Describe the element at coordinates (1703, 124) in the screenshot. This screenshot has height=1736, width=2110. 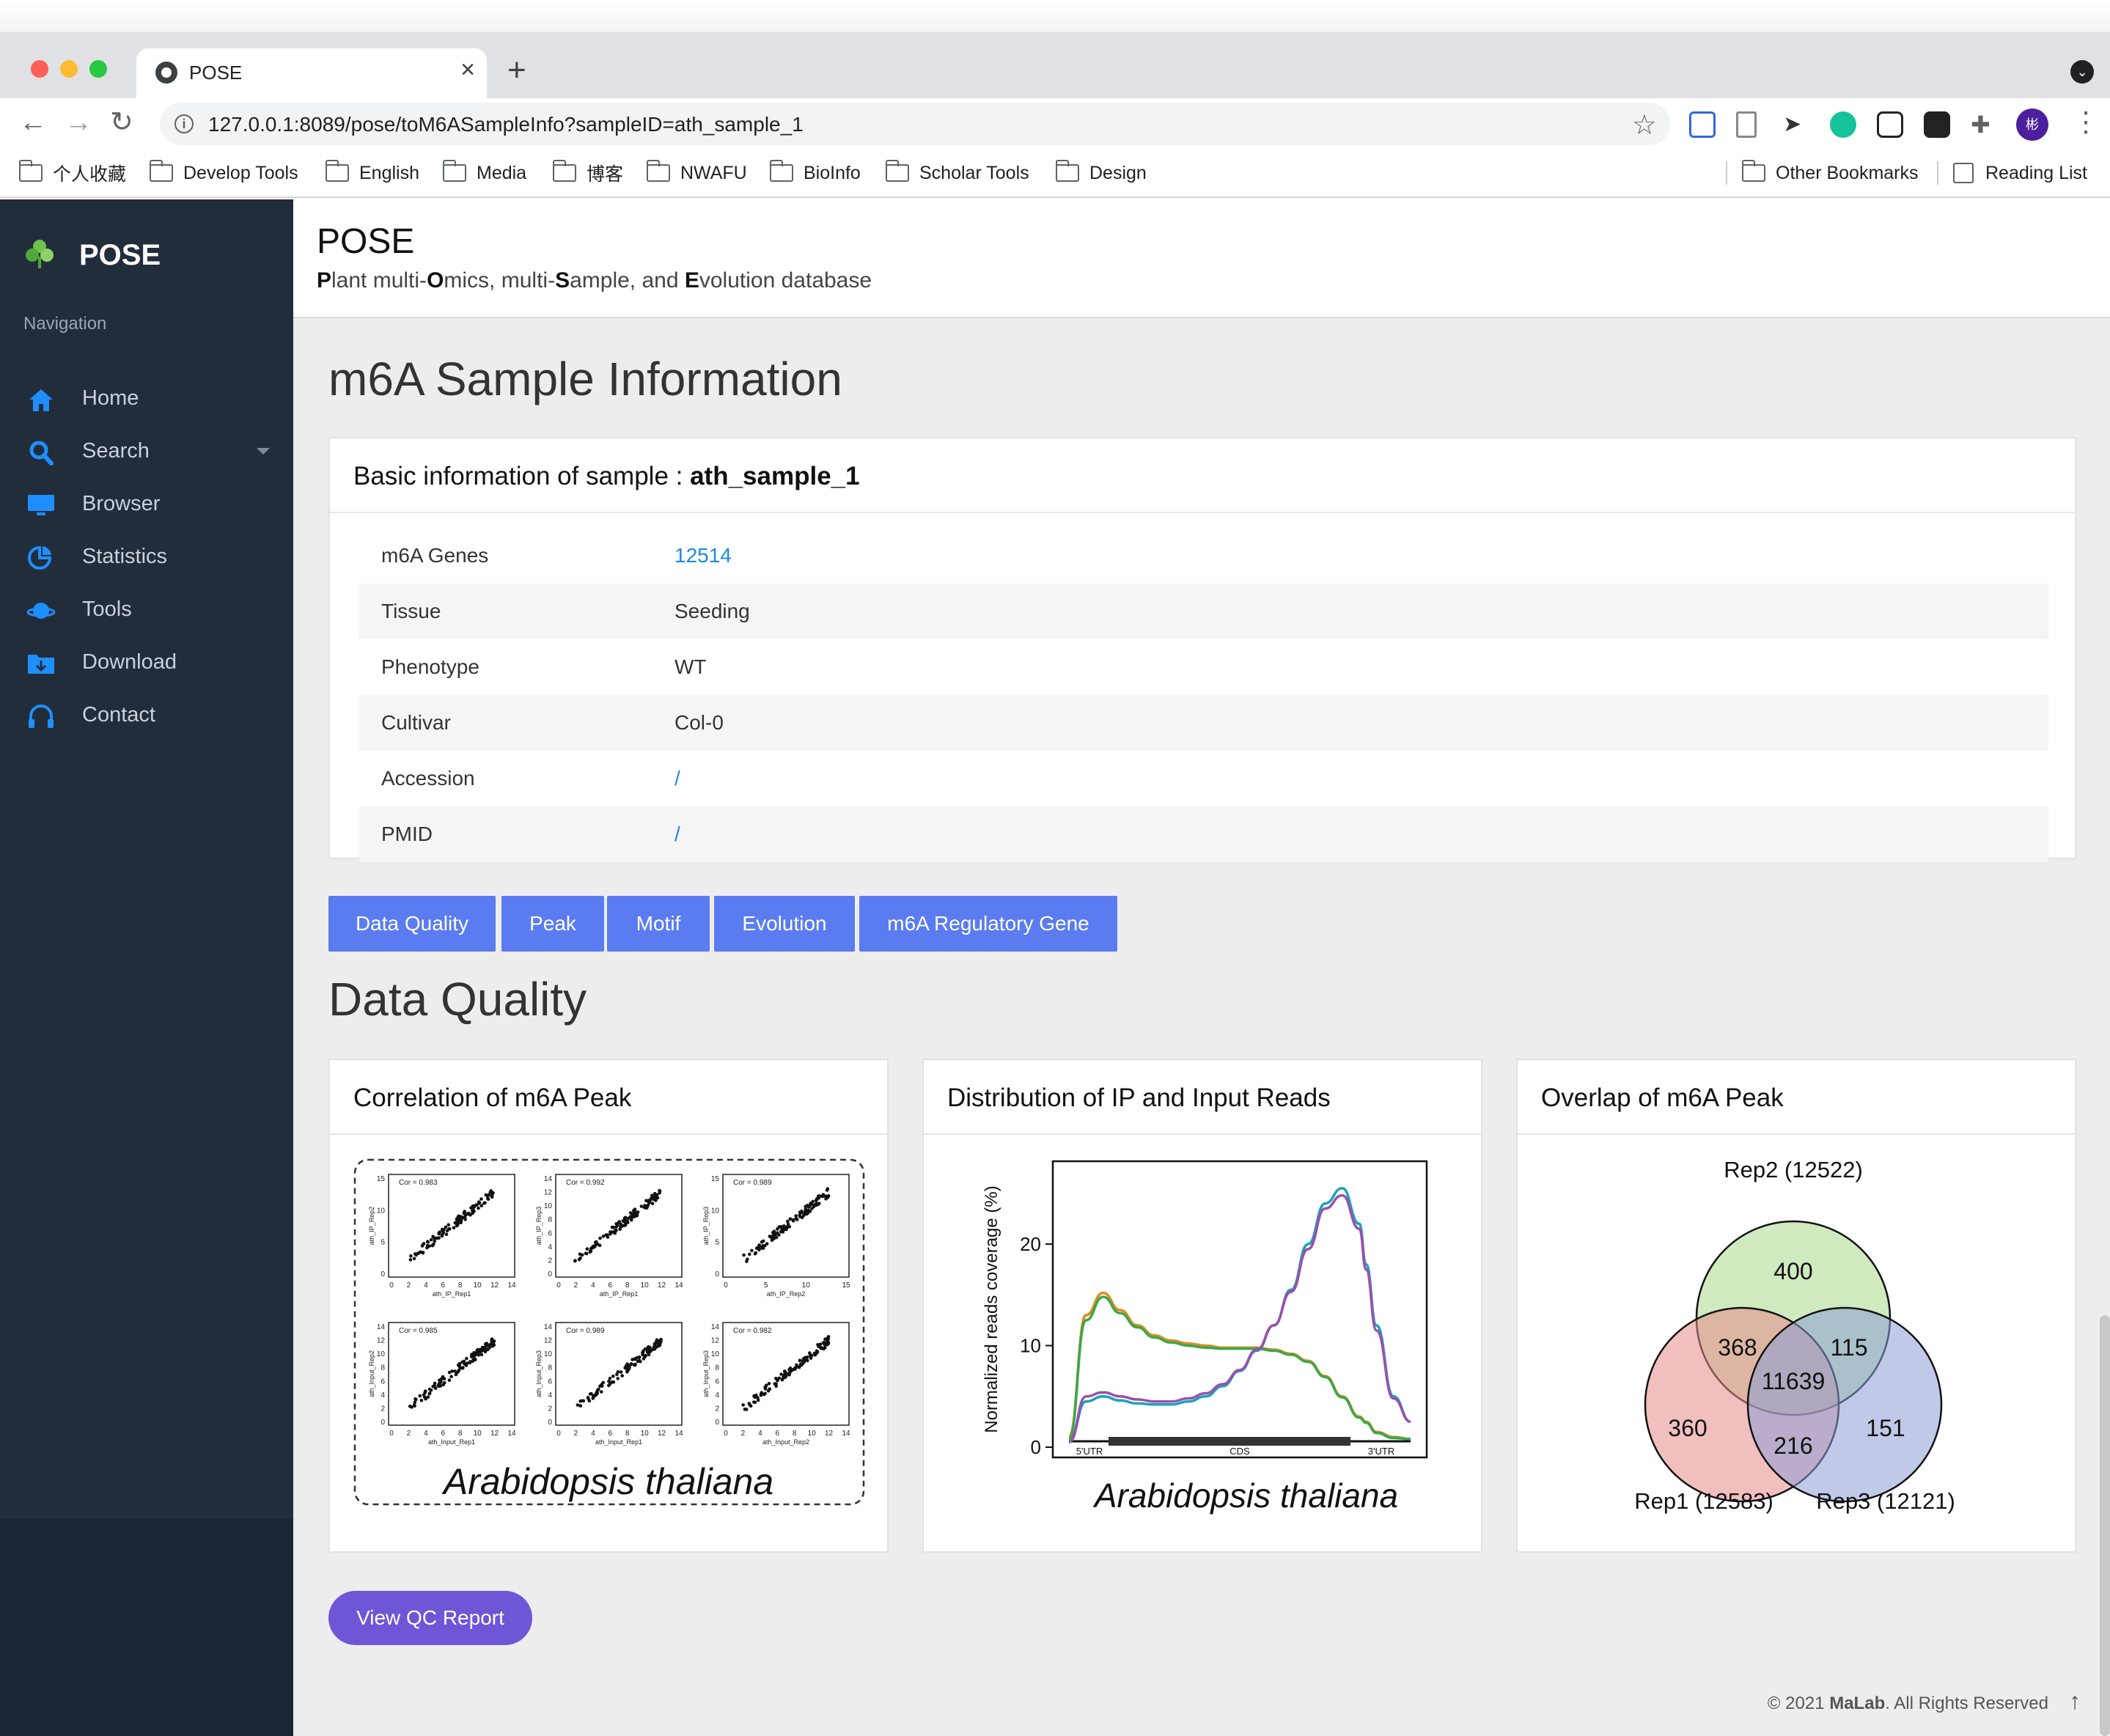
I see `extension-icon-reader` at that location.